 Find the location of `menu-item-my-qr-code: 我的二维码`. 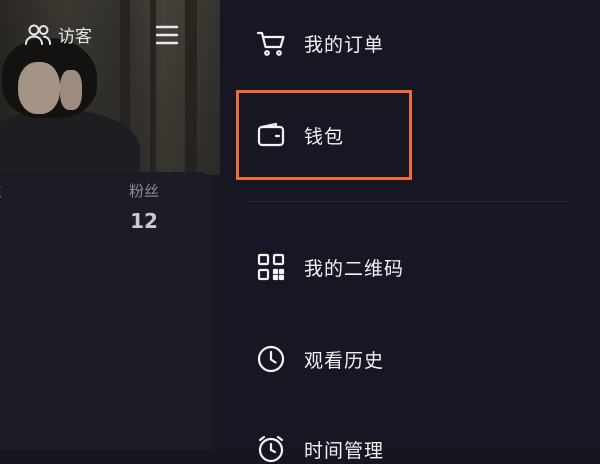

menu-item-my-qr-code: 我的二维码 is located at coordinates (330, 267).